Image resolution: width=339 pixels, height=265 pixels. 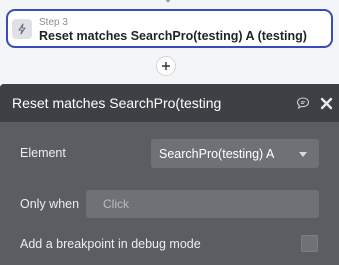 I want to click on plus-icon, so click(x=166, y=66).